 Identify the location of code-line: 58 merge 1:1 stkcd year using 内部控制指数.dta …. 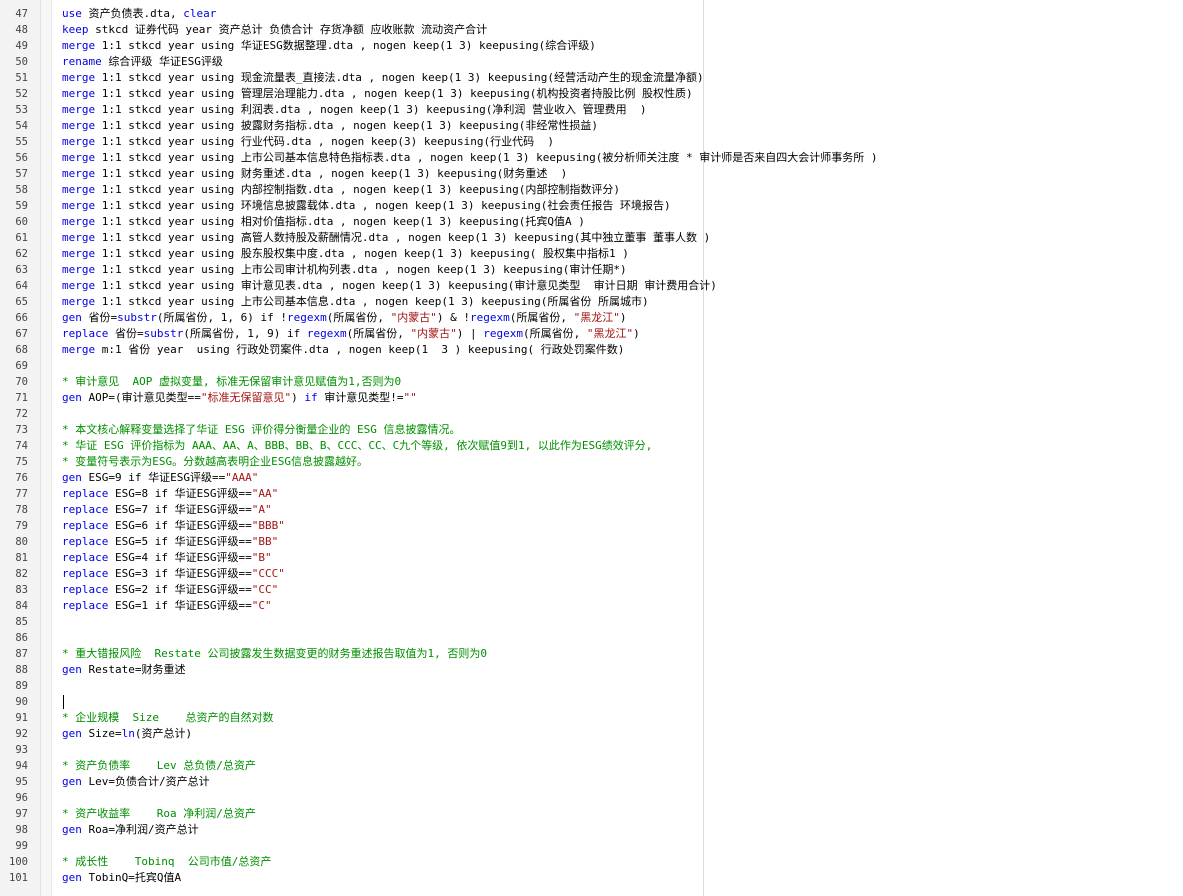
(591, 190).